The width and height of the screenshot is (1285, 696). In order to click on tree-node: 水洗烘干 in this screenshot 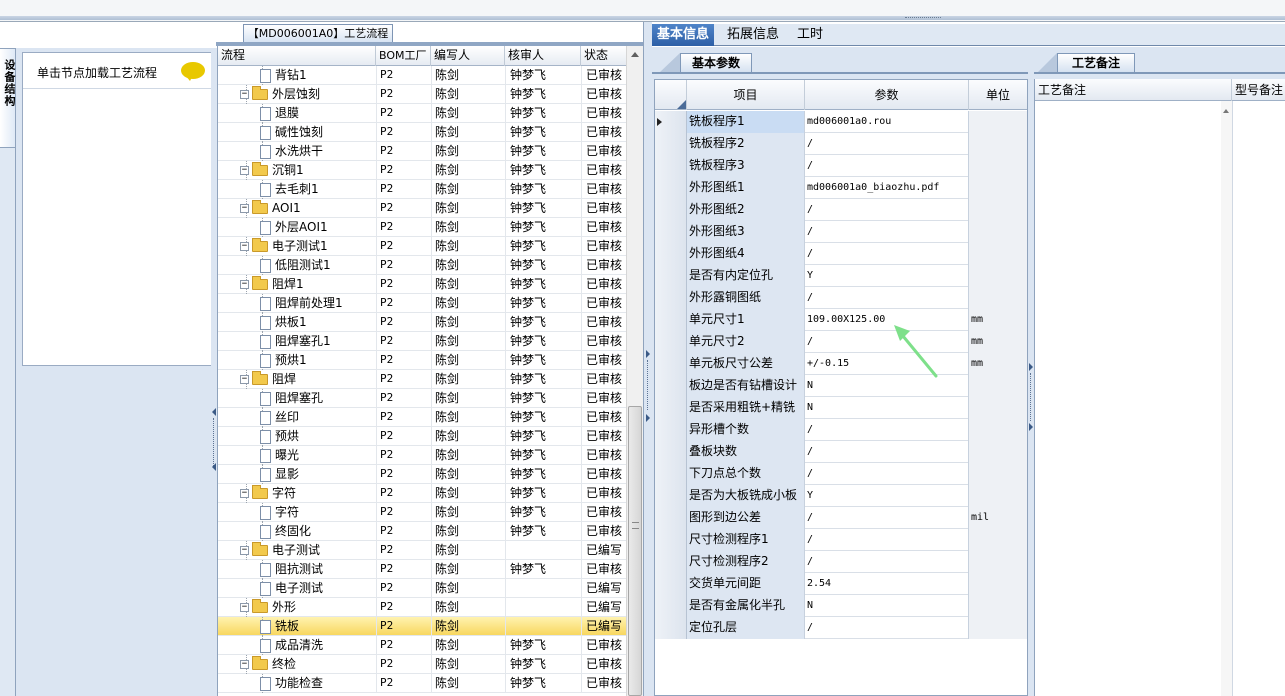, I will do `click(318, 151)`.